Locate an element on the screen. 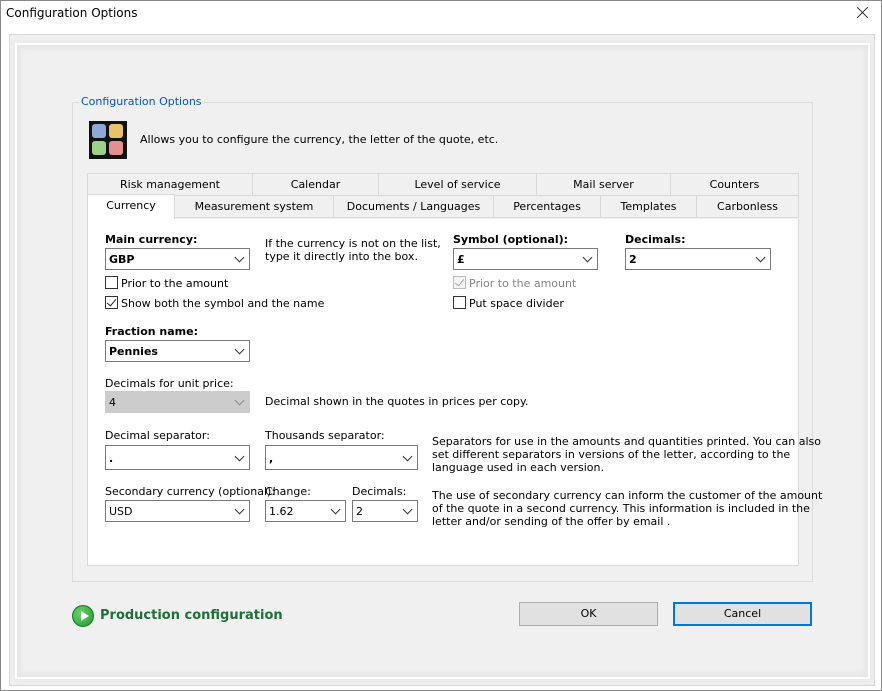  symbol-value: £ is located at coordinates (461, 259).